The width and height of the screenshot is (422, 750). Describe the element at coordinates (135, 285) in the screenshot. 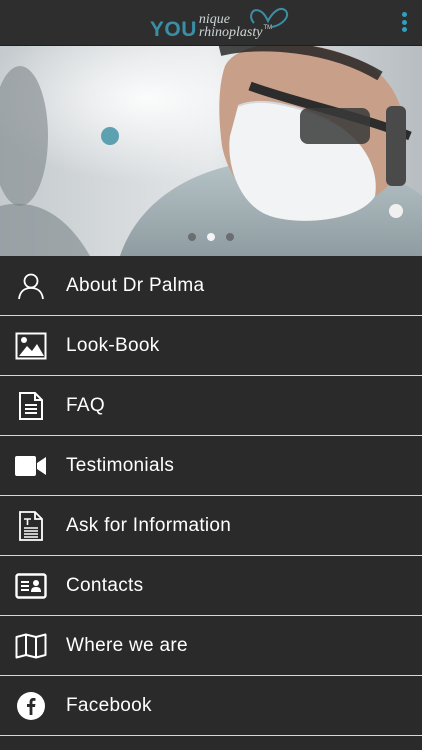

I see `menu-item-label: About Dr Palma` at that location.